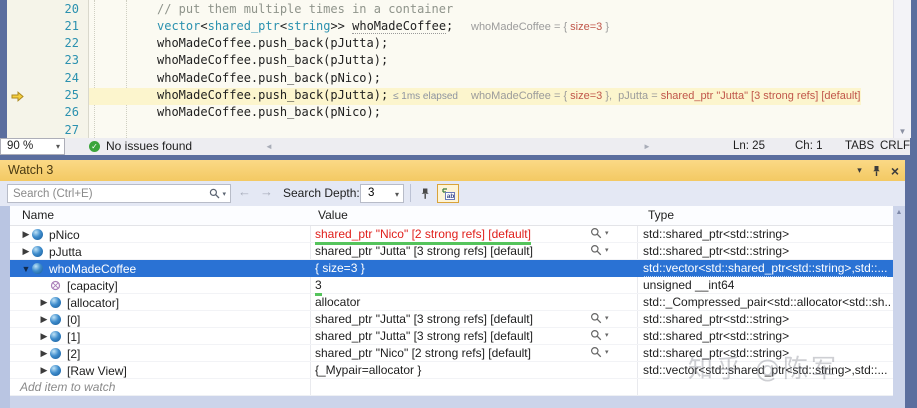  I want to click on svg-text: ab, so click(451, 196).